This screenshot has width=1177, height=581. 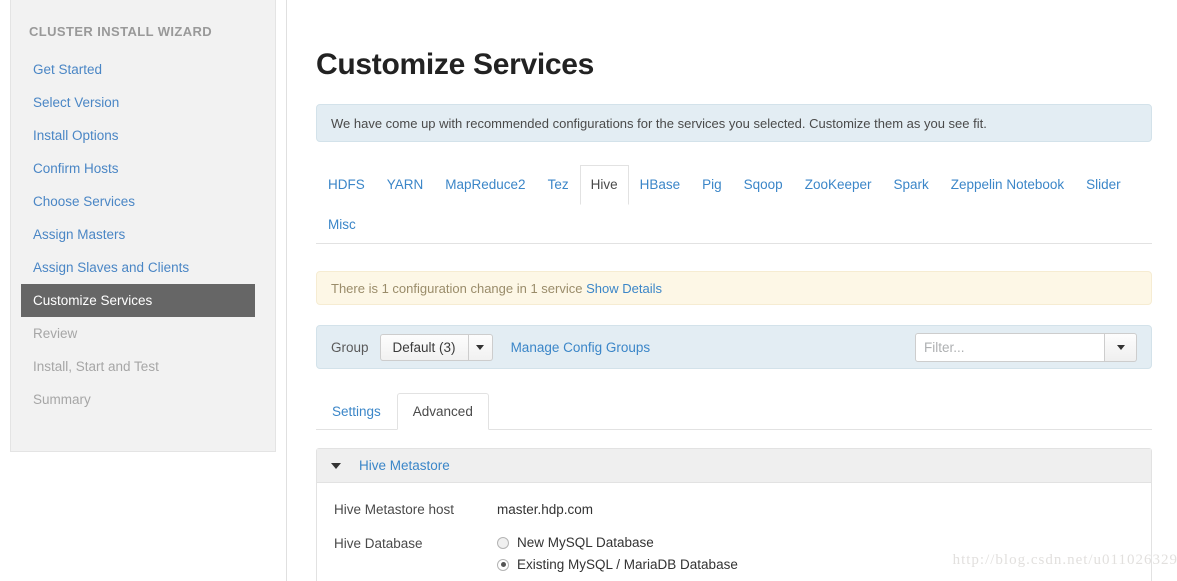 I want to click on manage-config-groups-link: Manage Config Groups, so click(x=581, y=347).